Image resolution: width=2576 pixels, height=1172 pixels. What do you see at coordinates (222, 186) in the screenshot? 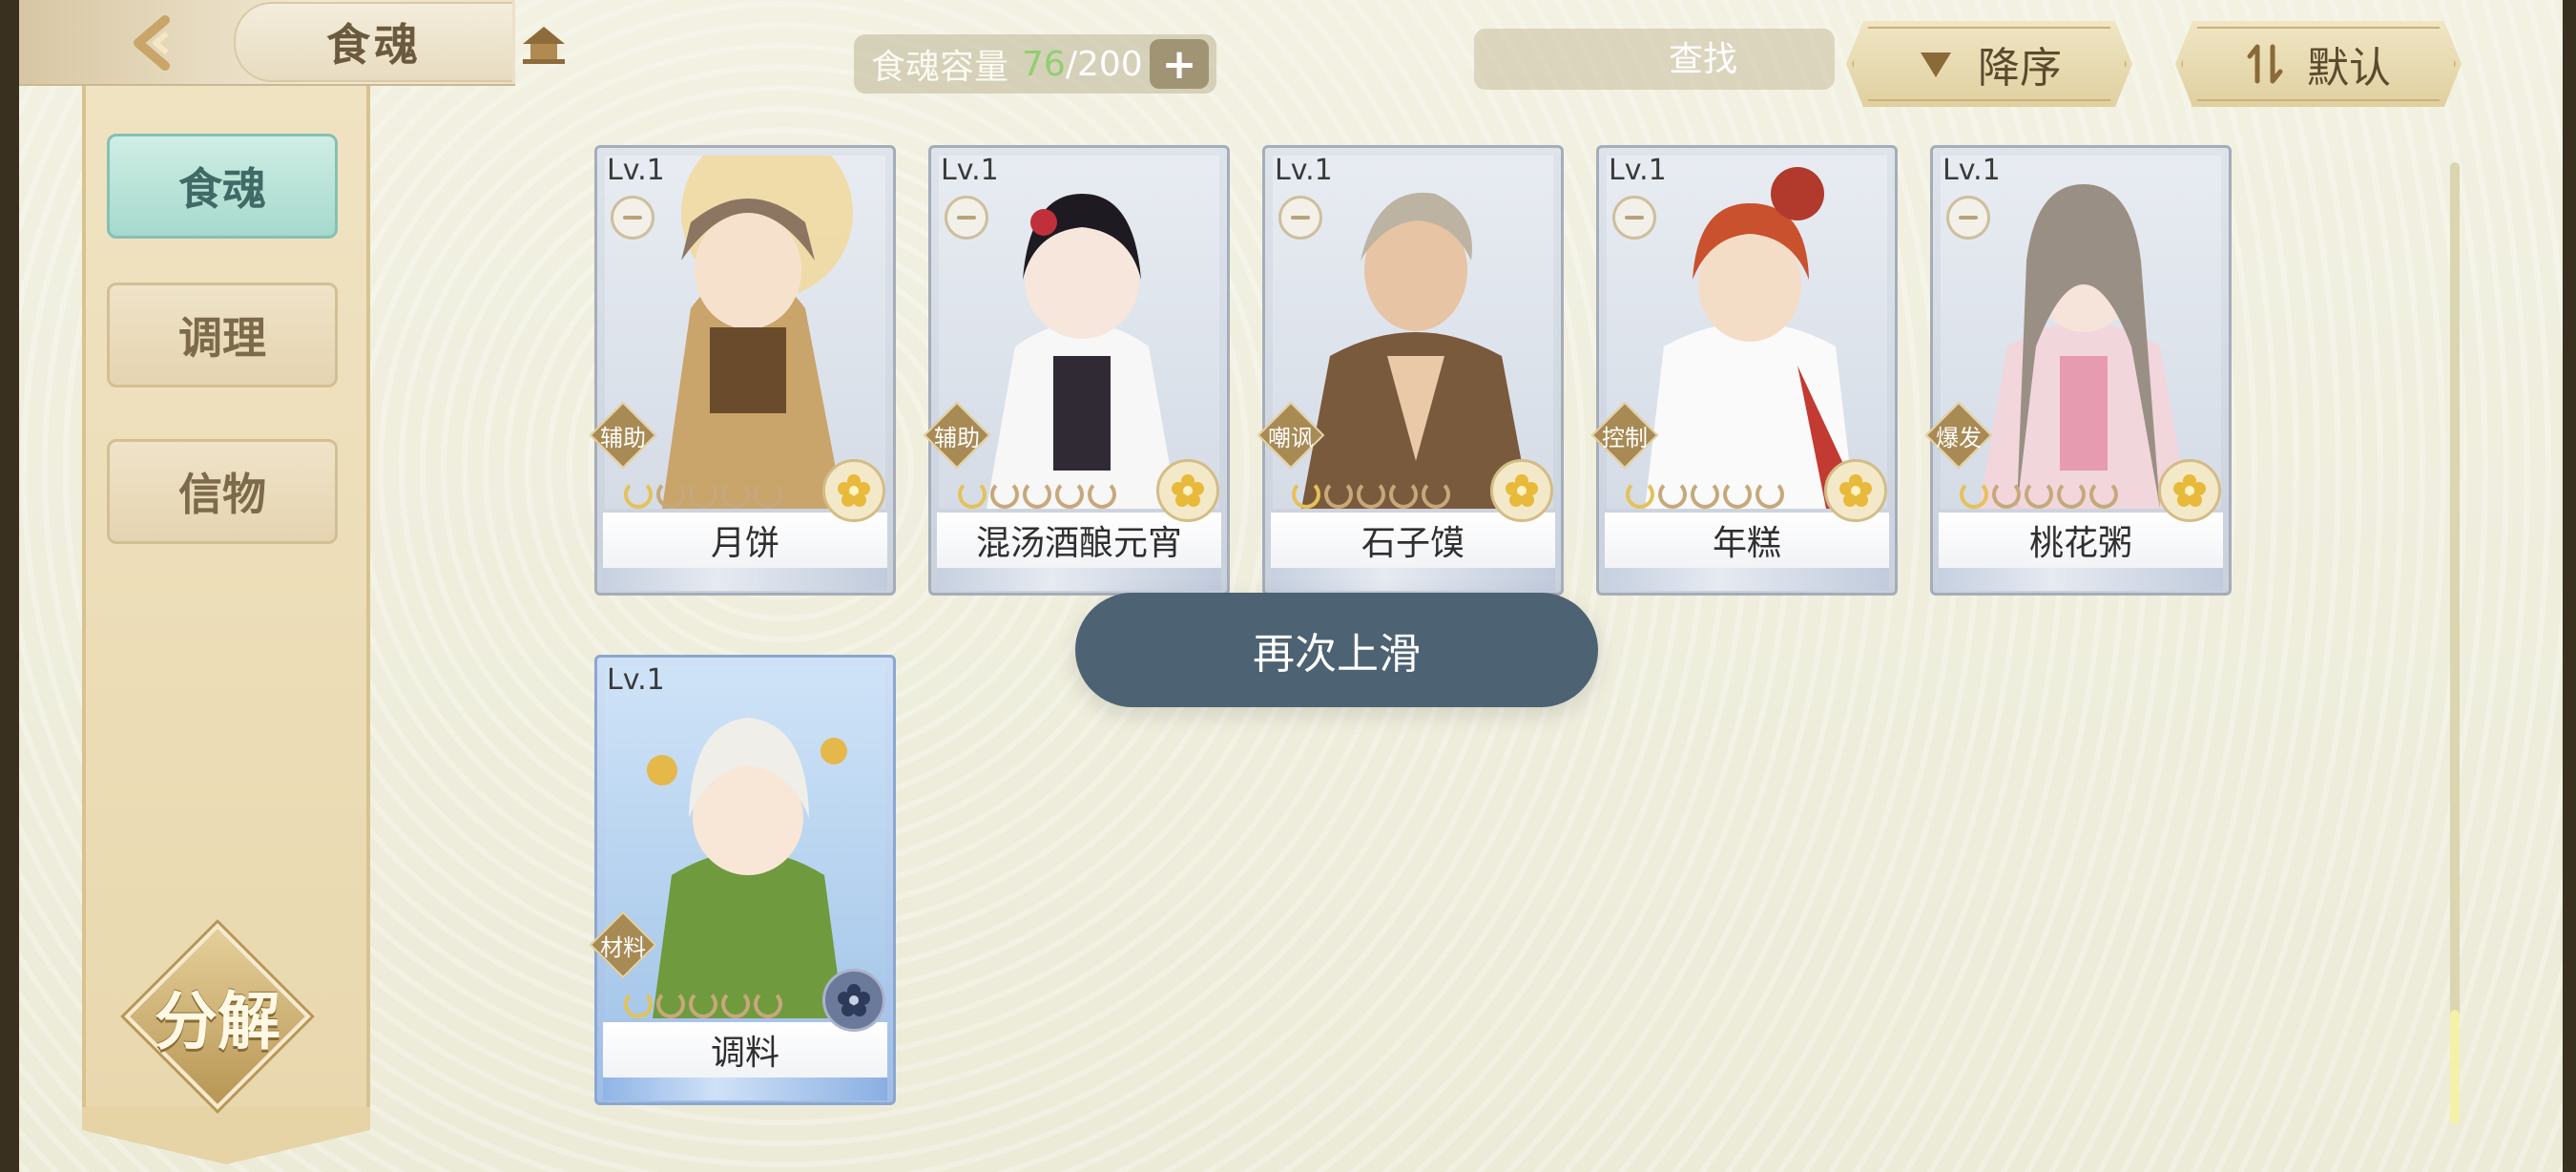
I see `sidebar-tab-food-soul: 食魂` at bounding box center [222, 186].